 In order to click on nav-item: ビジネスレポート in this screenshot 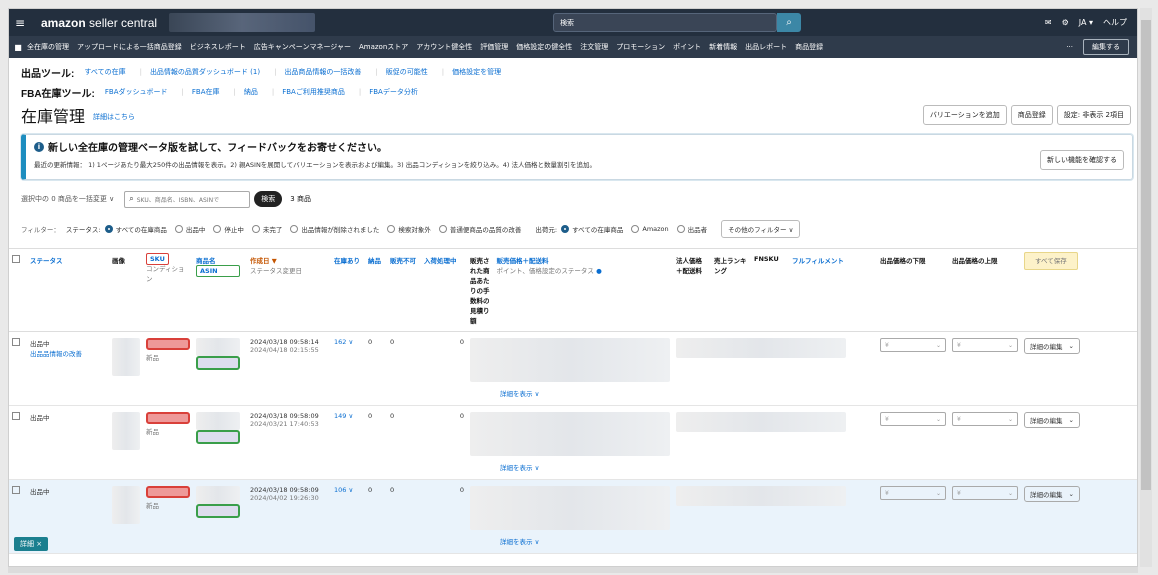, I will do `click(218, 47)`.